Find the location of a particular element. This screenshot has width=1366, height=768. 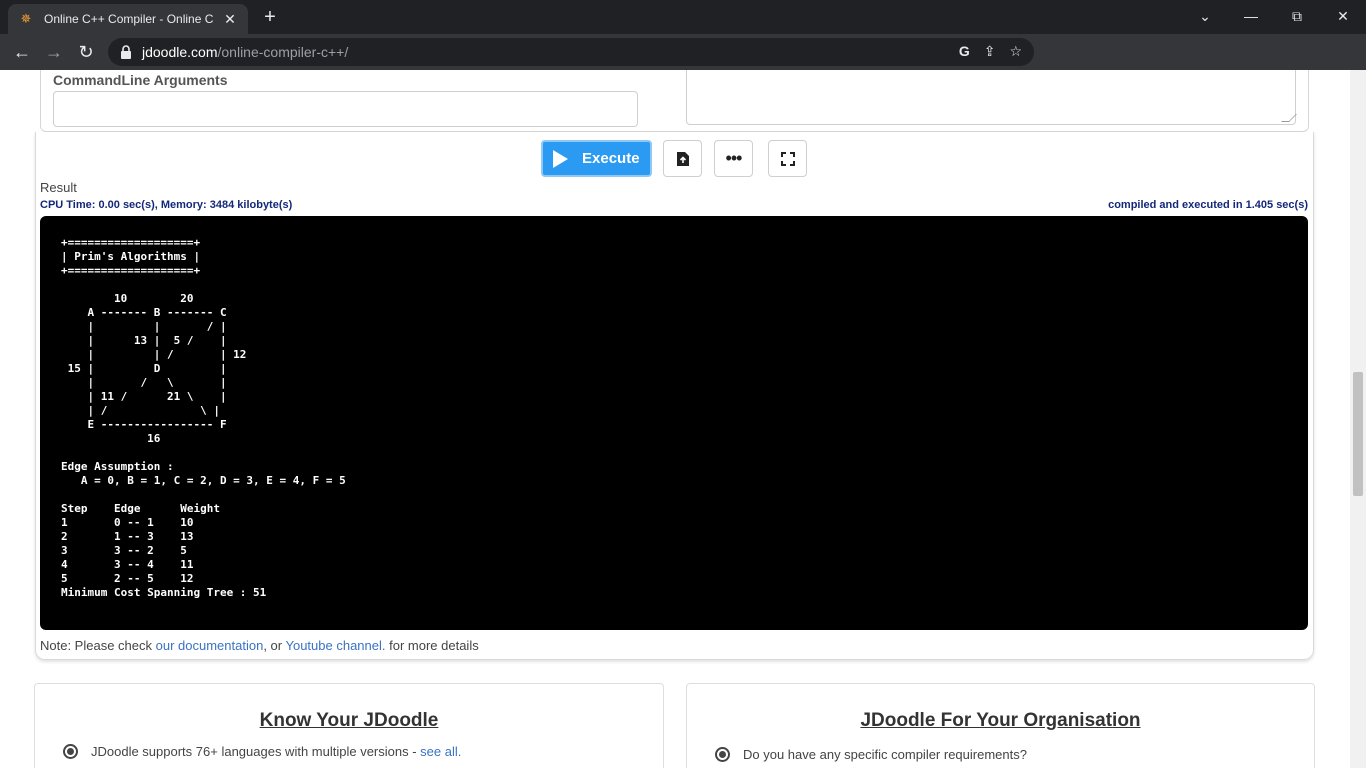

new-tab-icon: + is located at coordinates (270, 18).